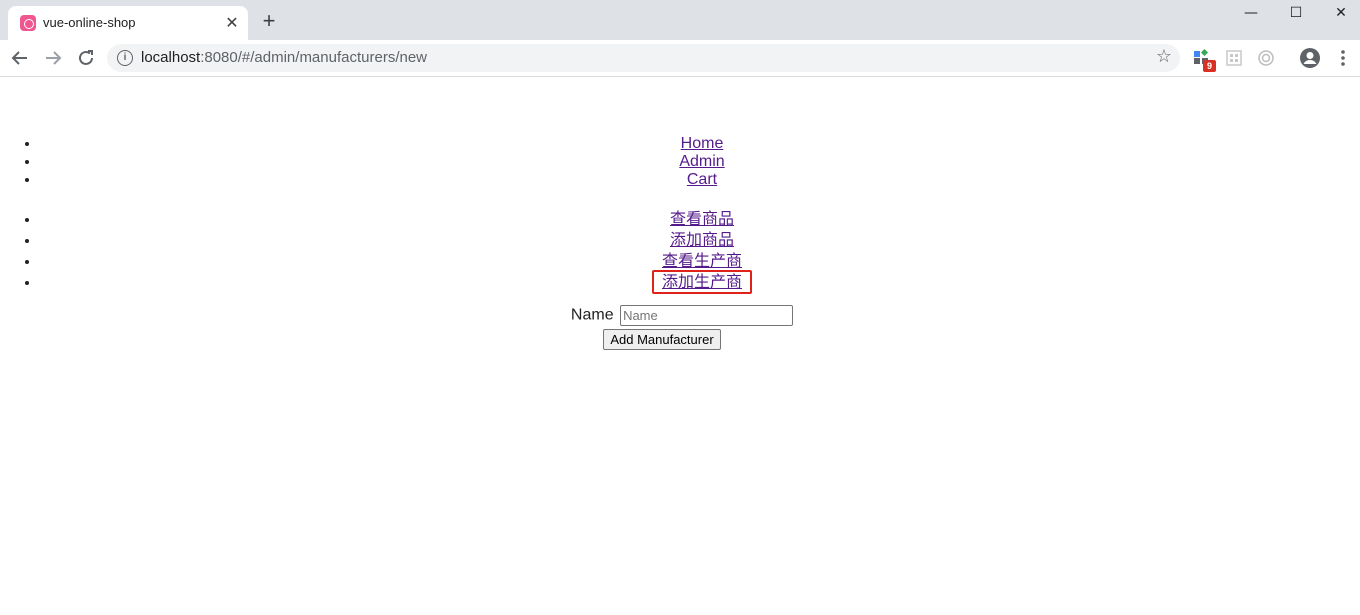 This screenshot has height=615, width=1360. Describe the element at coordinates (232, 23) in the screenshot. I see `tab-close-icon: ✕` at that location.